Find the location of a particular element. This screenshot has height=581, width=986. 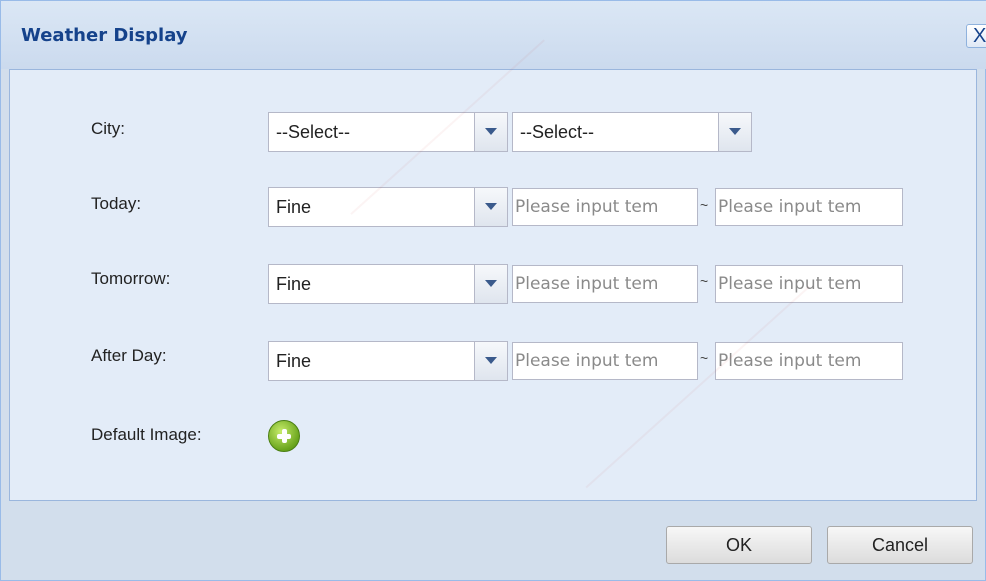

tomorrow-max-temp-input is located at coordinates (809, 284).